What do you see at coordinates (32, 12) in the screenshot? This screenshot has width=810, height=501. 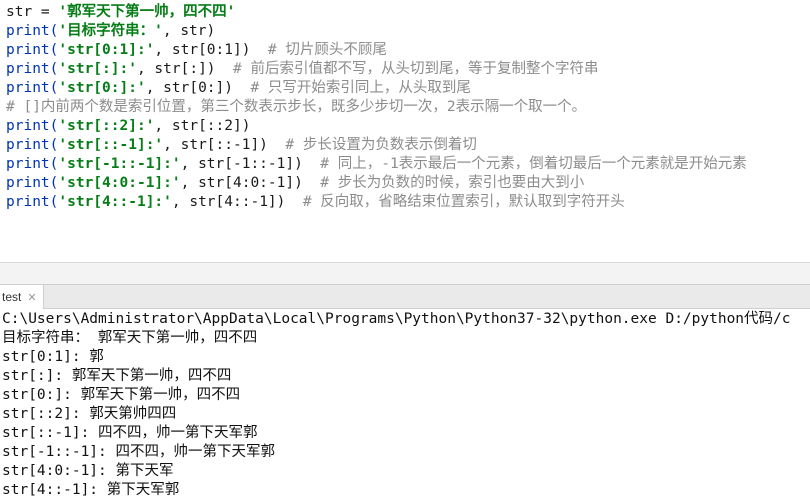 I see `code-token: str =` at bounding box center [32, 12].